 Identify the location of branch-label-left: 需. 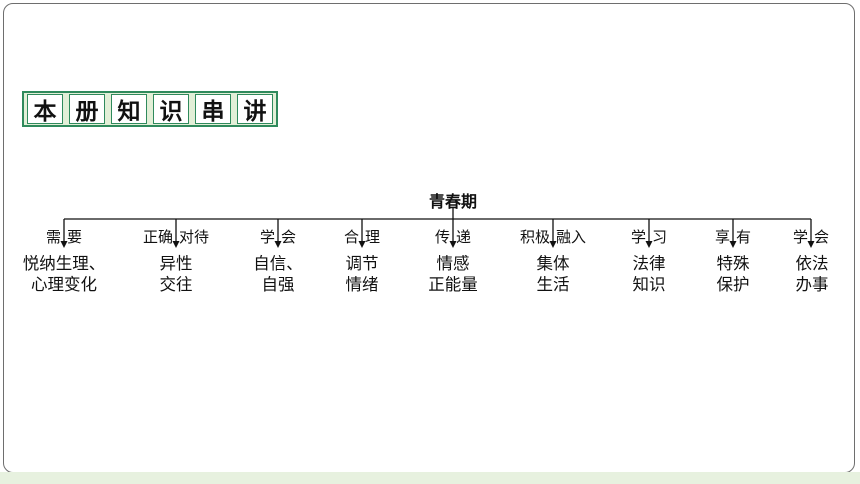
(53, 237).